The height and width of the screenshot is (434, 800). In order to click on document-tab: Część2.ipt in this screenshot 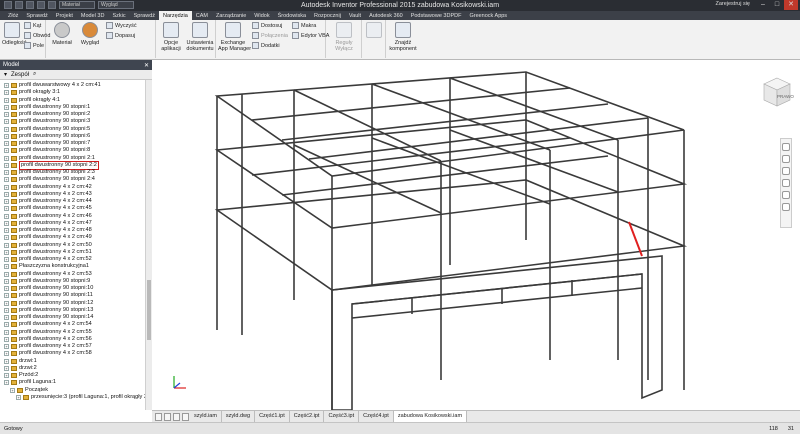, I will do `click(307, 416)`.